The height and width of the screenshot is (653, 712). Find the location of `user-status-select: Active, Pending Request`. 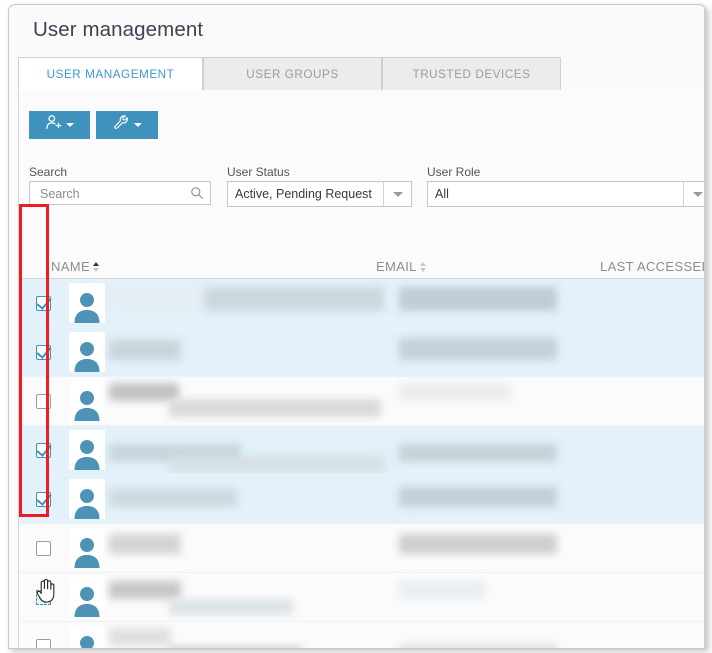

user-status-select: Active, Pending Request is located at coordinates (319, 194).